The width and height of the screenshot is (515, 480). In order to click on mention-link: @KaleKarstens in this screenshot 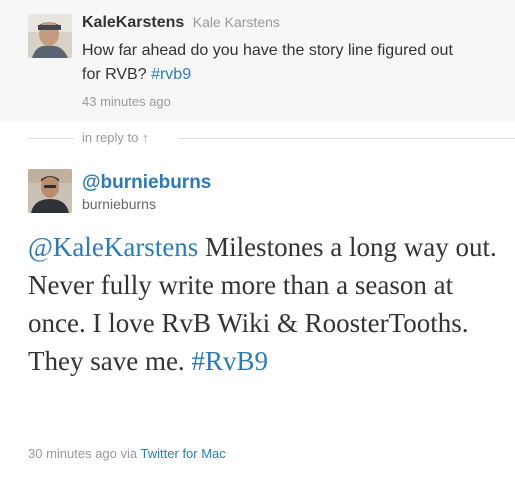, I will do `click(113, 247)`.